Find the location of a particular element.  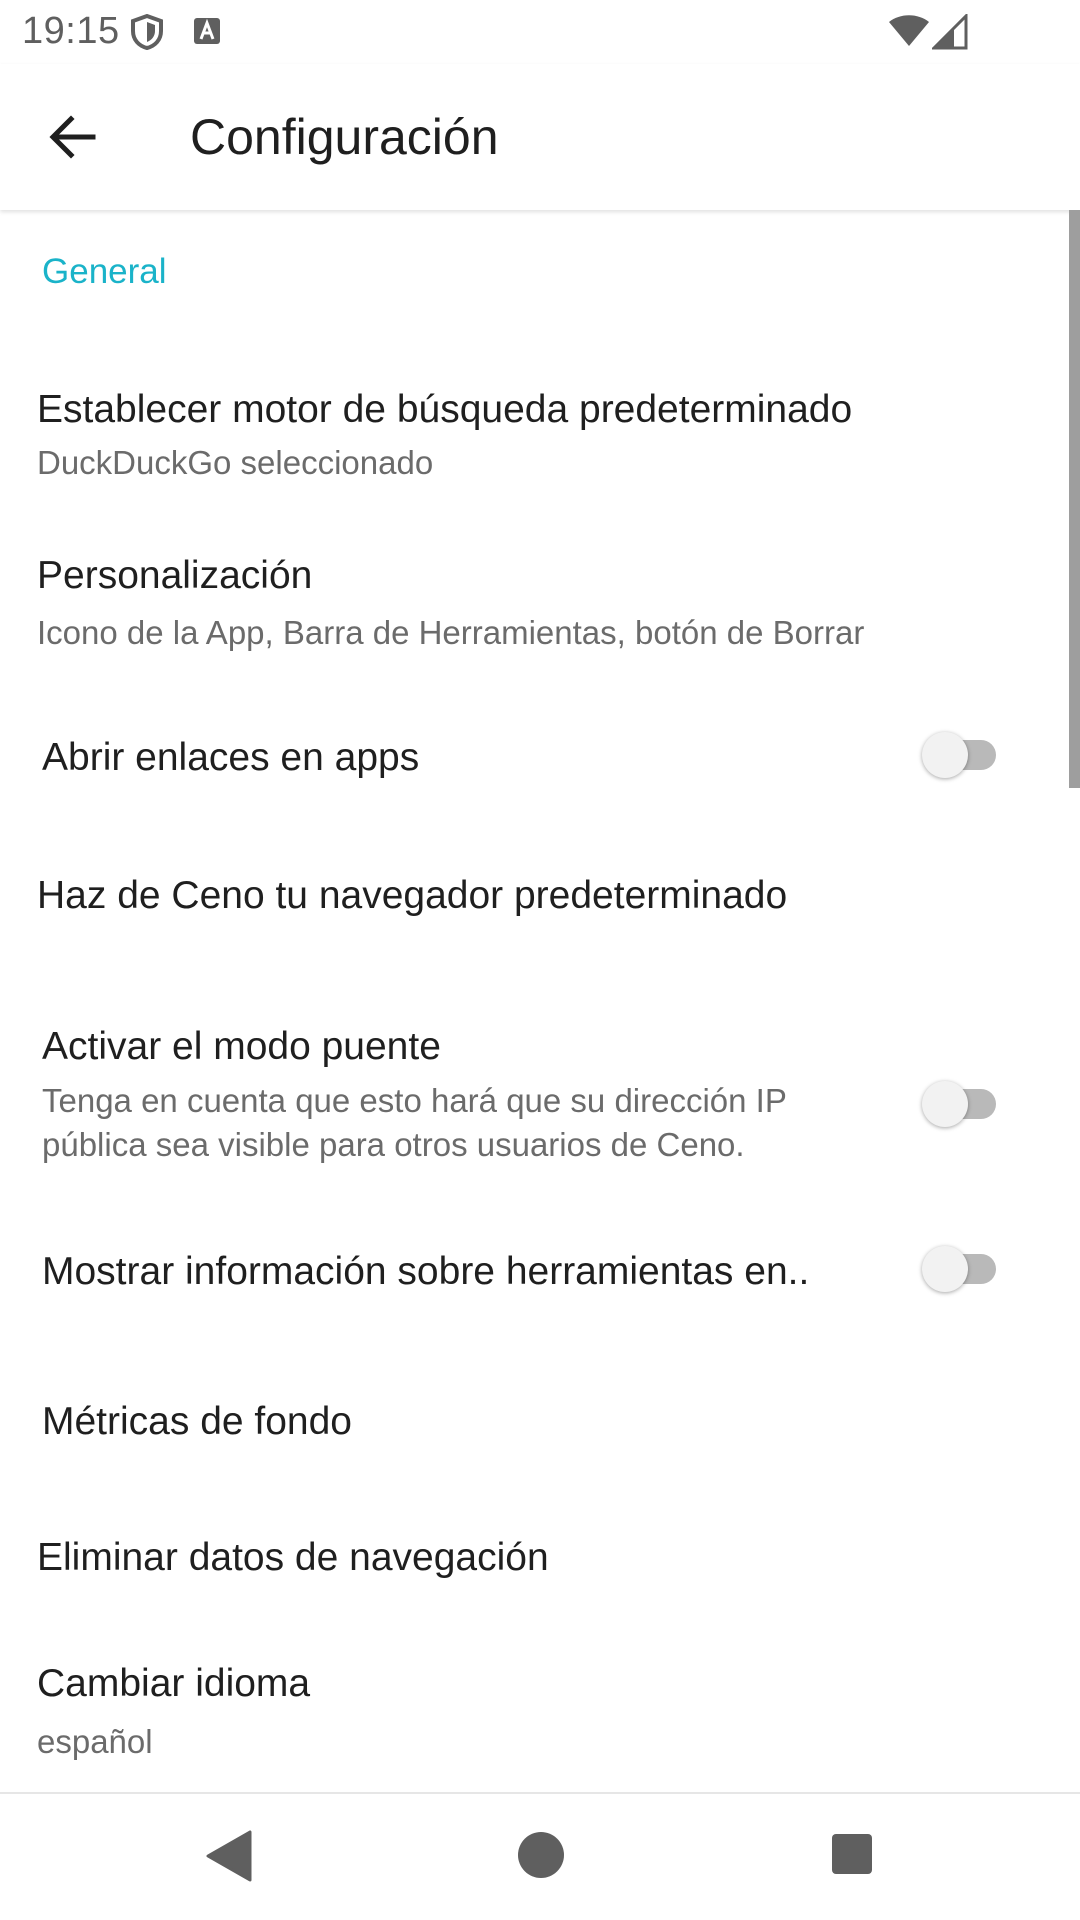

shield-icon is located at coordinates (147, 32).